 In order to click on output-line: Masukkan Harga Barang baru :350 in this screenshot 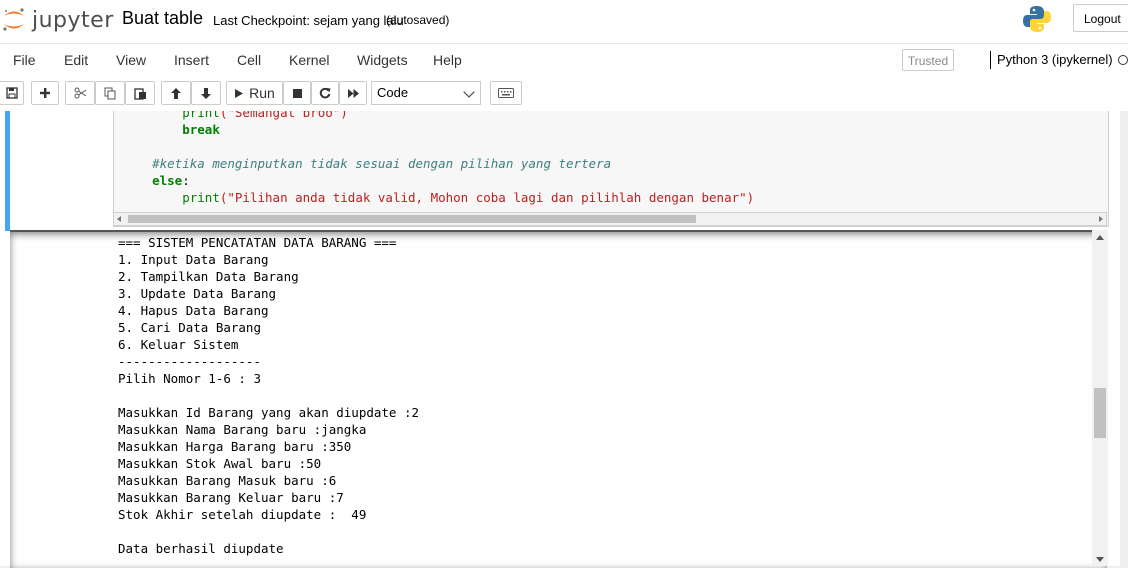, I will do `click(235, 446)`.